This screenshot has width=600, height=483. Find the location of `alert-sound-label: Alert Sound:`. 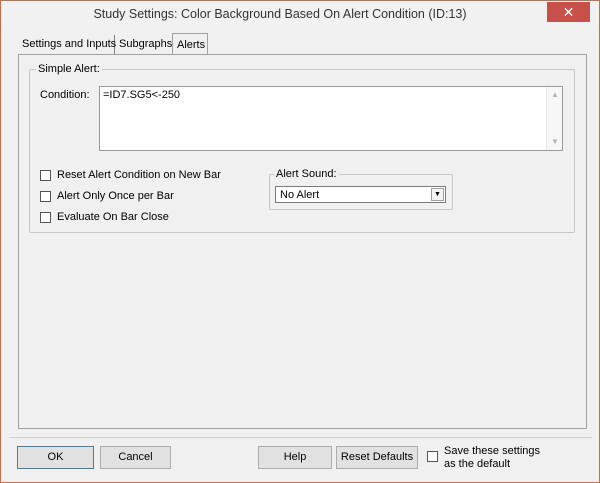

alert-sound-label: Alert Sound: is located at coordinates (306, 174).